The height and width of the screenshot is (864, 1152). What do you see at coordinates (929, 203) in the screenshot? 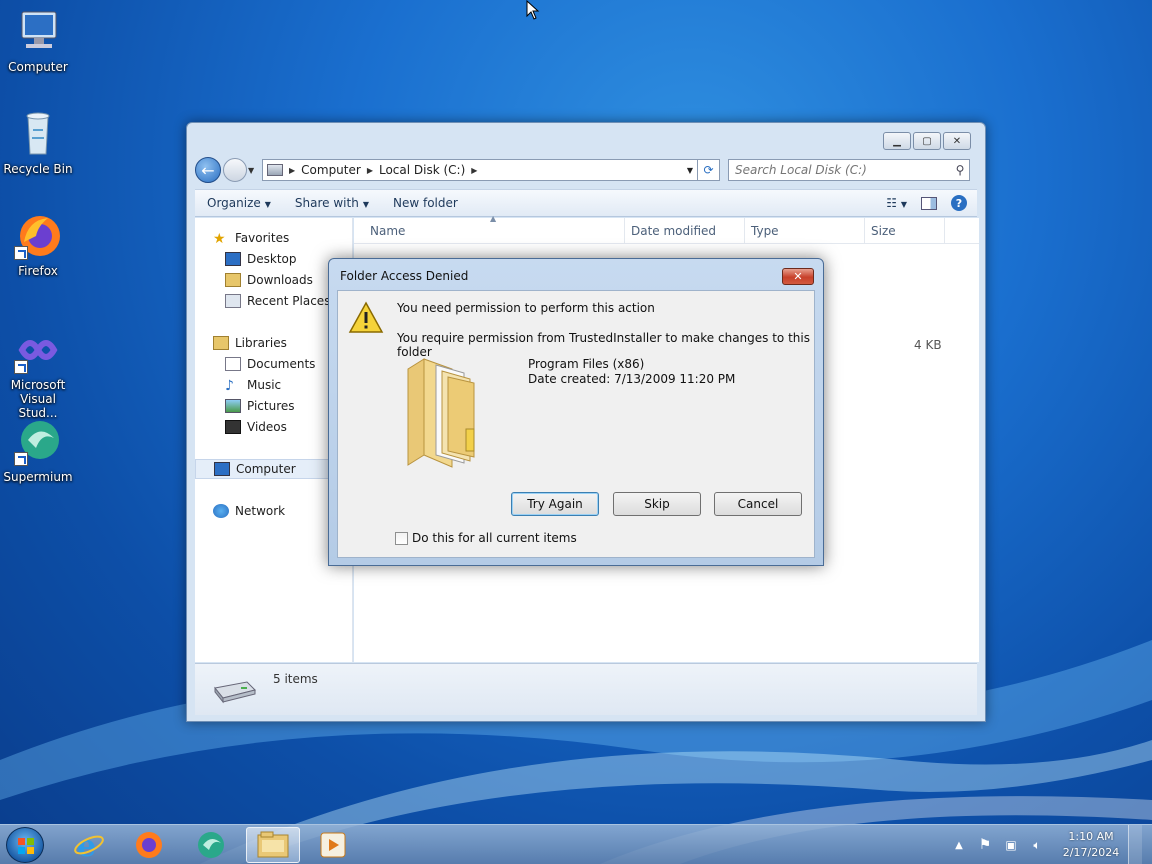
I see `preview-pane-icon` at bounding box center [929, 203].